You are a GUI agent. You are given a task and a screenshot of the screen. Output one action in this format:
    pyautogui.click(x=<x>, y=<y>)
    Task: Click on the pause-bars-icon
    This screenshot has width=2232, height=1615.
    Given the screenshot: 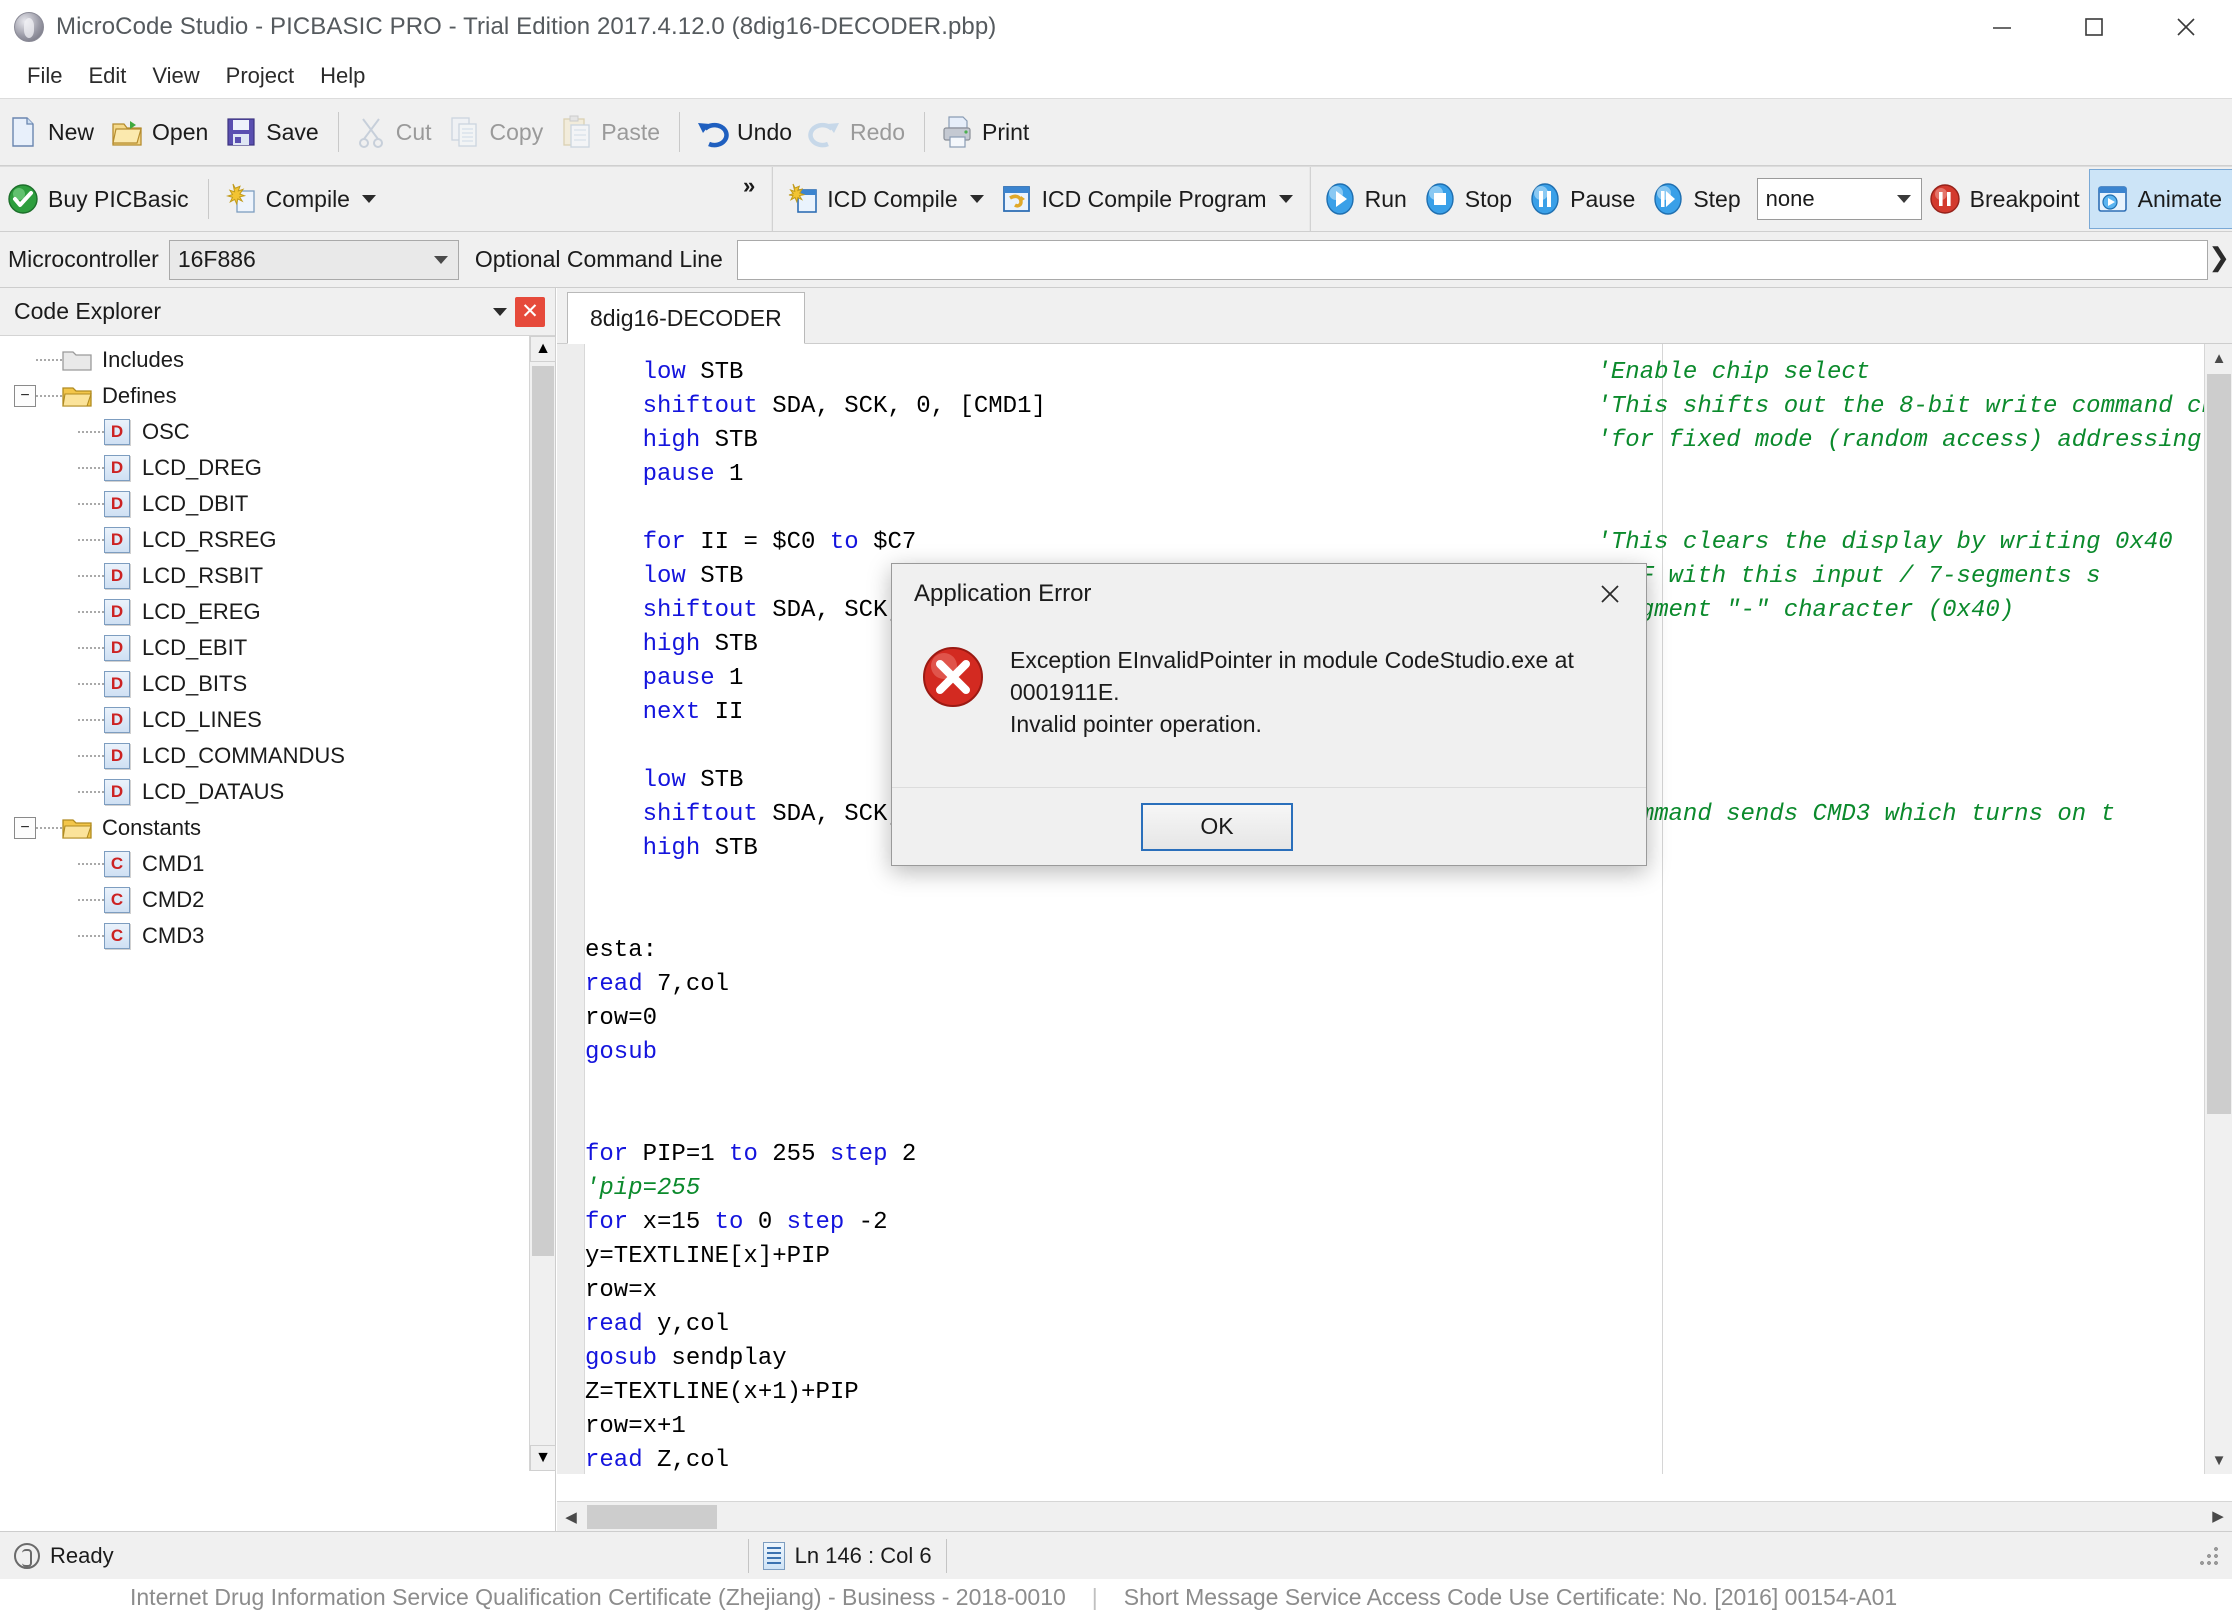 What is the action you would take?
    pyautogui.click(x=1545, y=199)
    